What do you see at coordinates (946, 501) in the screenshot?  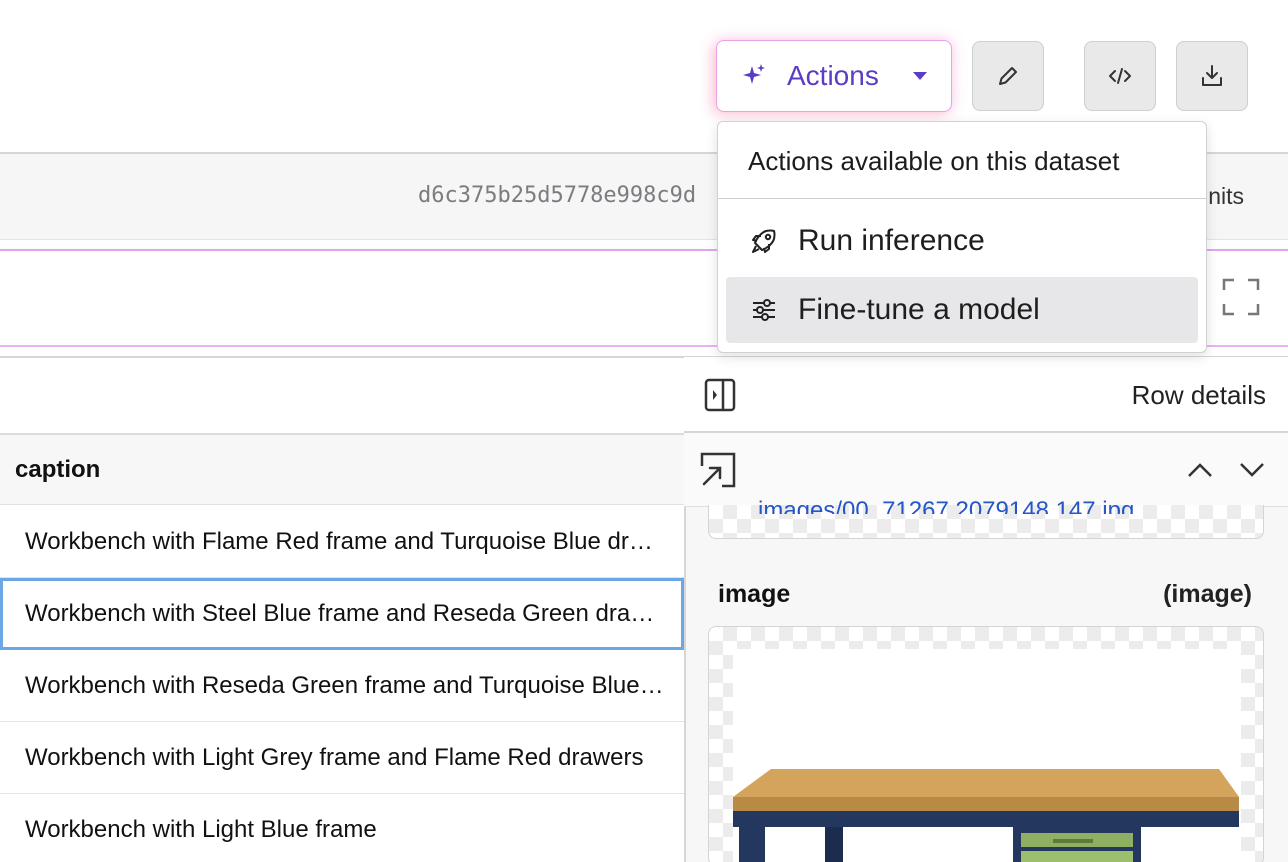 I see `file-path-link: images/00_71267 2079148.147.jpg` at bounding box center [946, 501].